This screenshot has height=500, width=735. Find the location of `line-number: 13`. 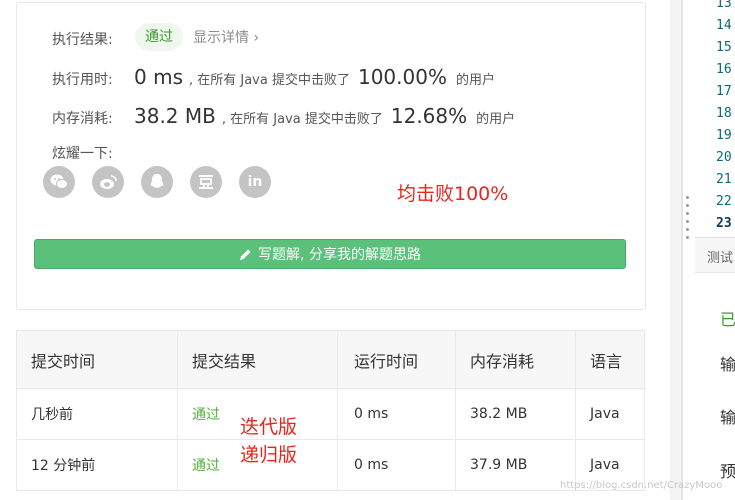

line-number: 13 is located at coordinates (724, 5).